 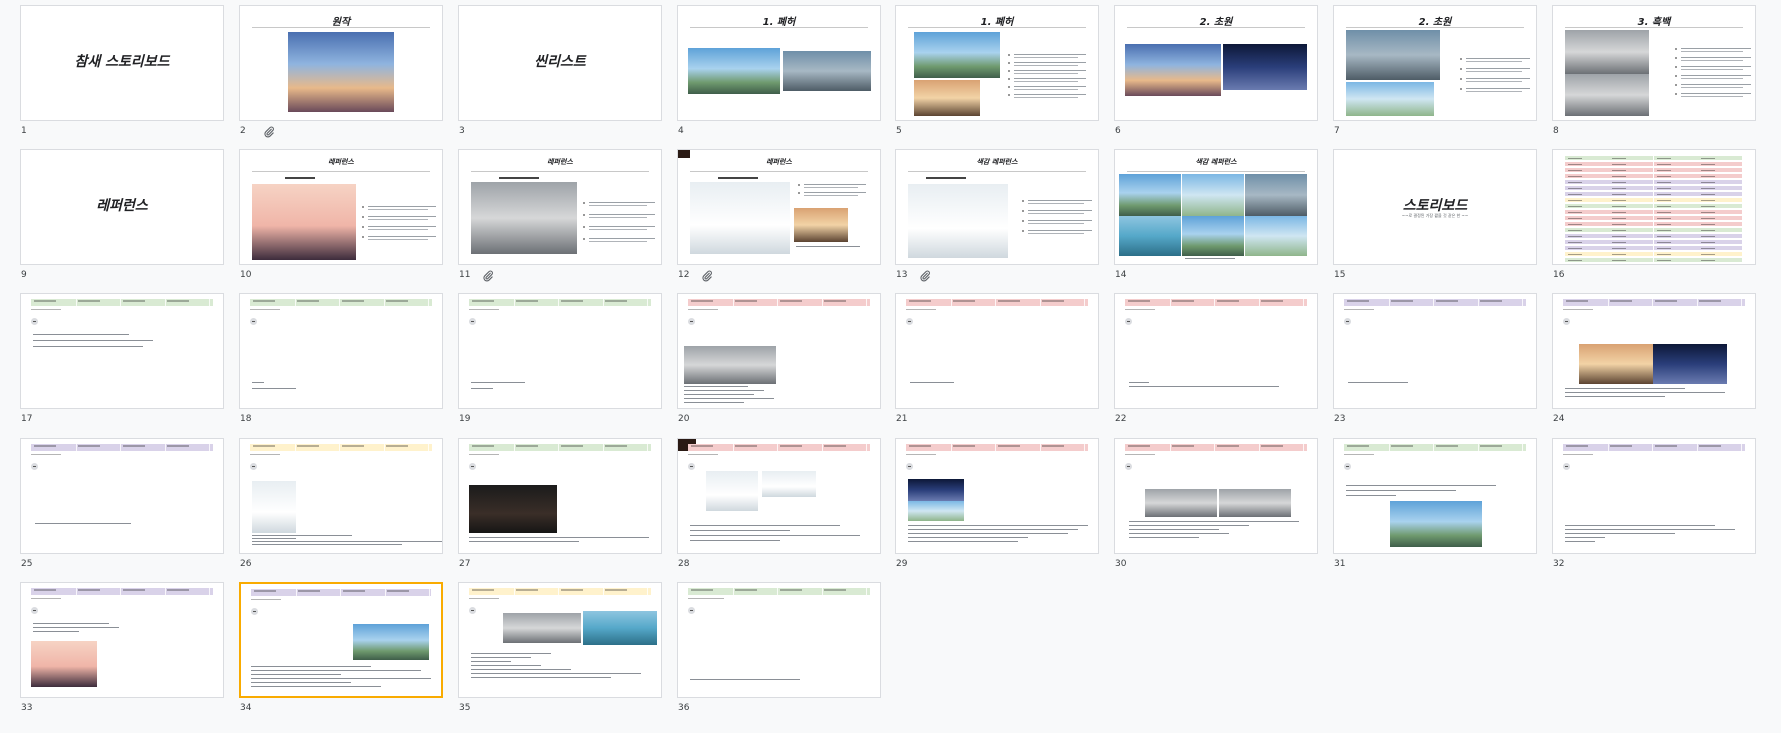 What do you see at coordinates (122, 63) in the screenshot?
I see `slide-thumbnail: 참새 스토리보드` at bounding box center [122, 63].